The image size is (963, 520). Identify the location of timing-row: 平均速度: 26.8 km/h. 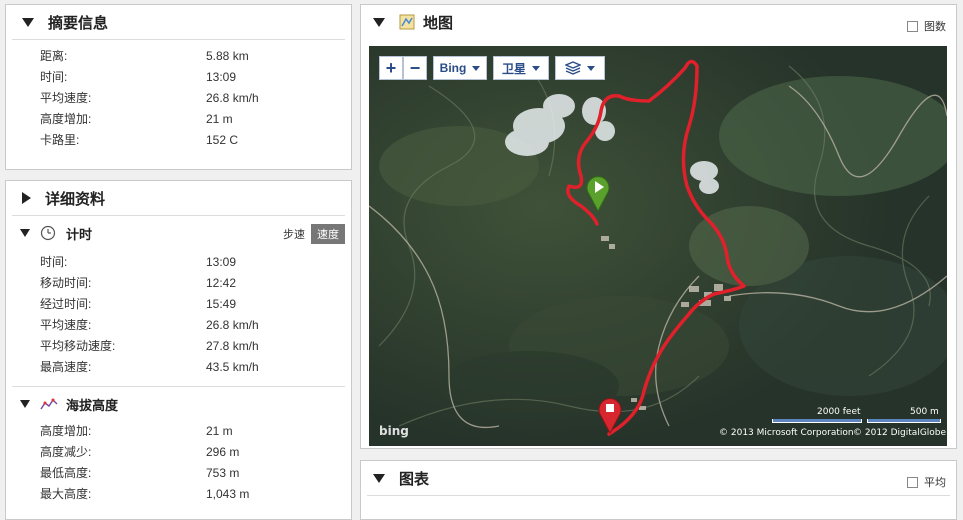
(149, 325).